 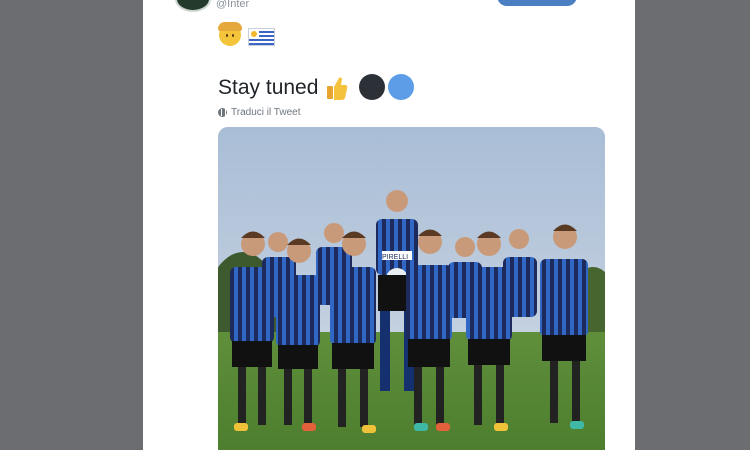 What do you see at coordinates (193, 6) in the screenshot?
I see `profile-avatar` at bounding box center [193, 6].